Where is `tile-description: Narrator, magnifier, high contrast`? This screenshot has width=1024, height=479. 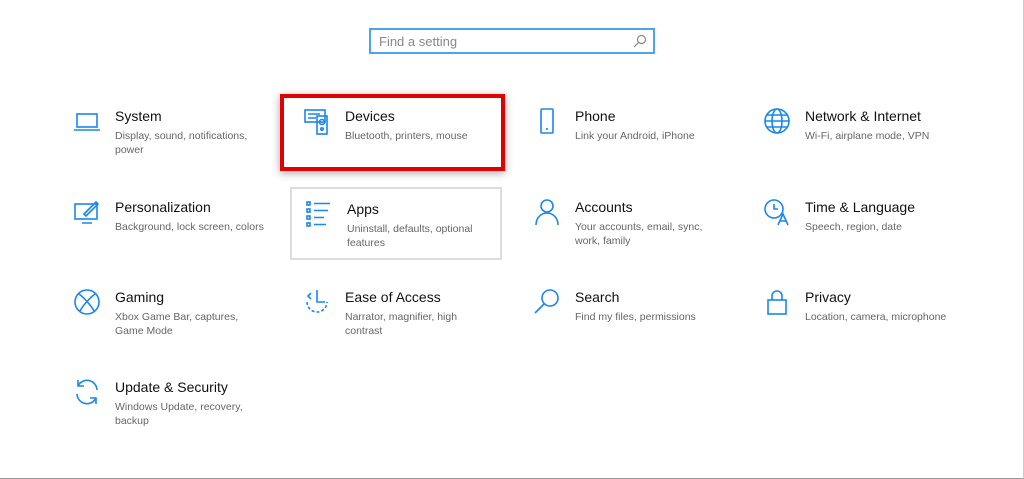 tile-description: Narrator, magnifier, high contrast is located at coordinates (401, 324).